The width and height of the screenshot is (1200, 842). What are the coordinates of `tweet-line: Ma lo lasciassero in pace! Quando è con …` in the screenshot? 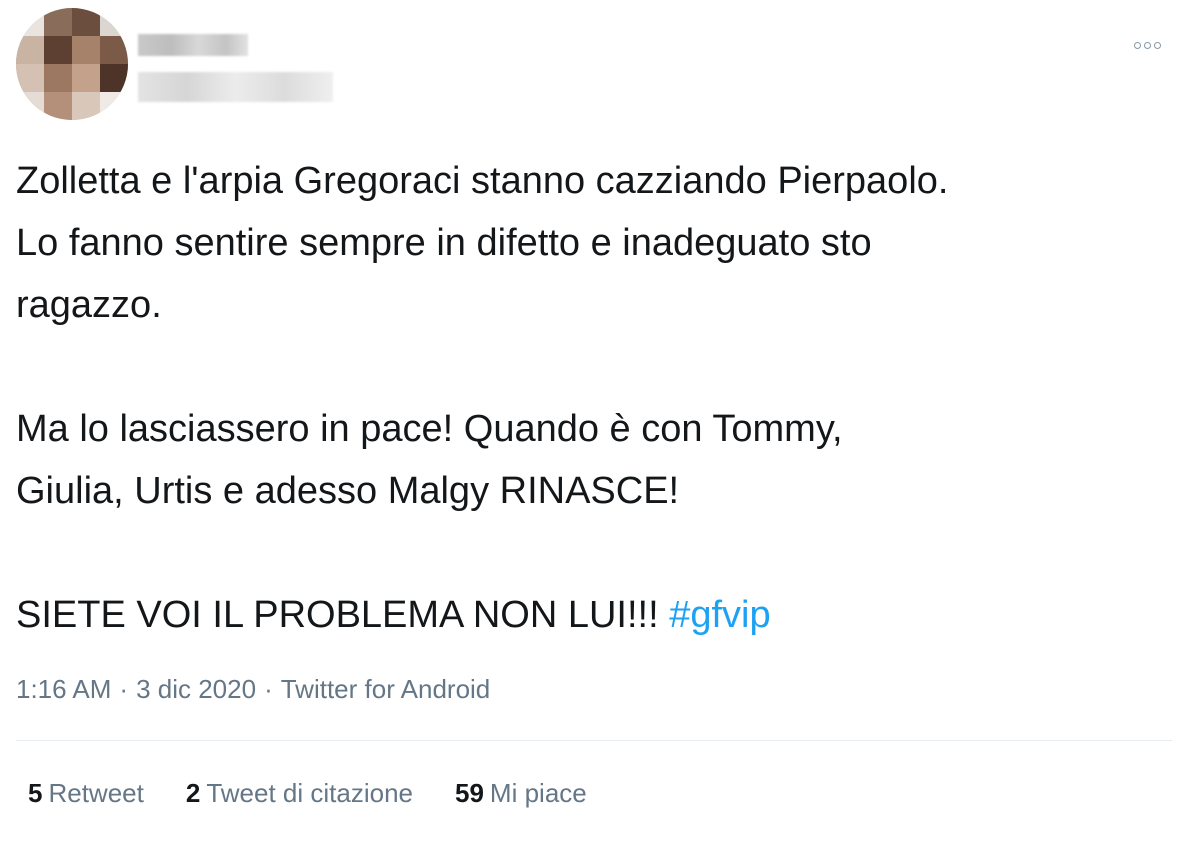 It's located at (429, 429).